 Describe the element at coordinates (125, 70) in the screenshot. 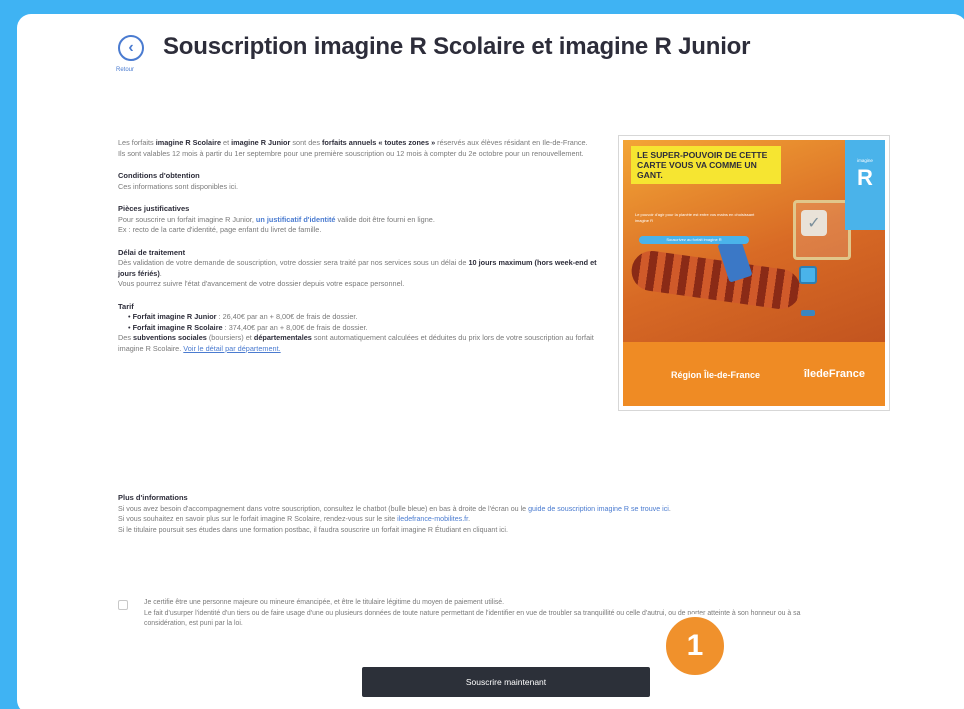

I see `back-label: Retour` at that location.